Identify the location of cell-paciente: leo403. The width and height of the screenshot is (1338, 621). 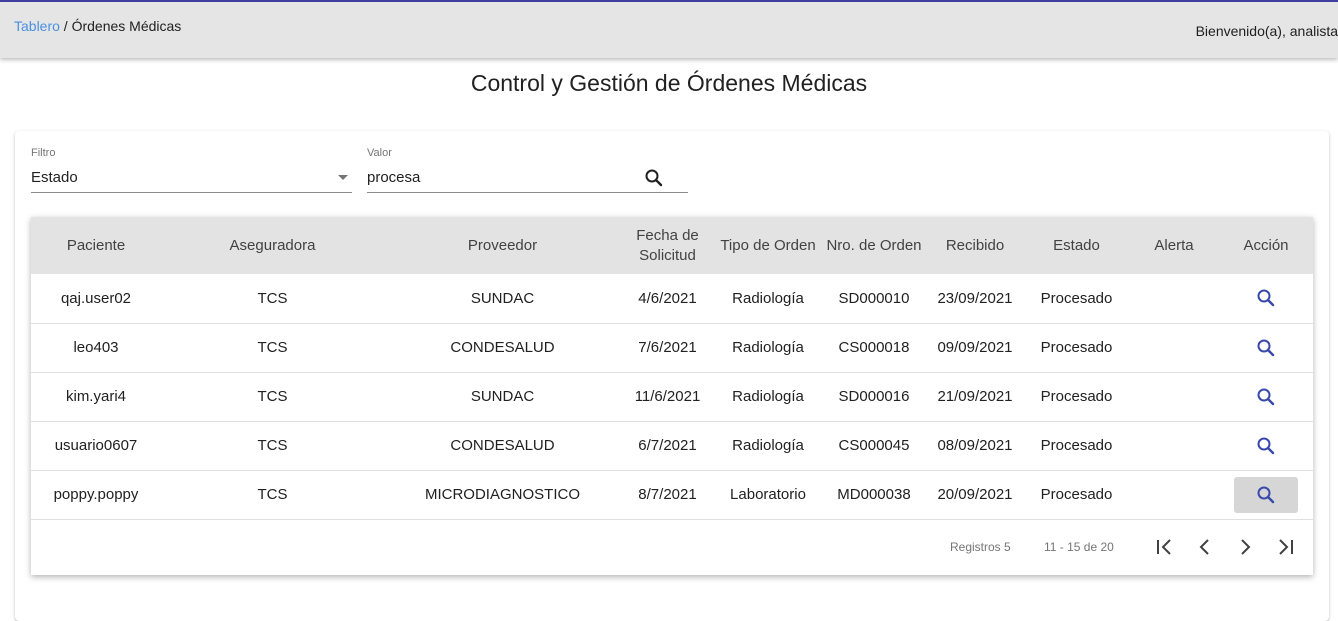
(96, 348).